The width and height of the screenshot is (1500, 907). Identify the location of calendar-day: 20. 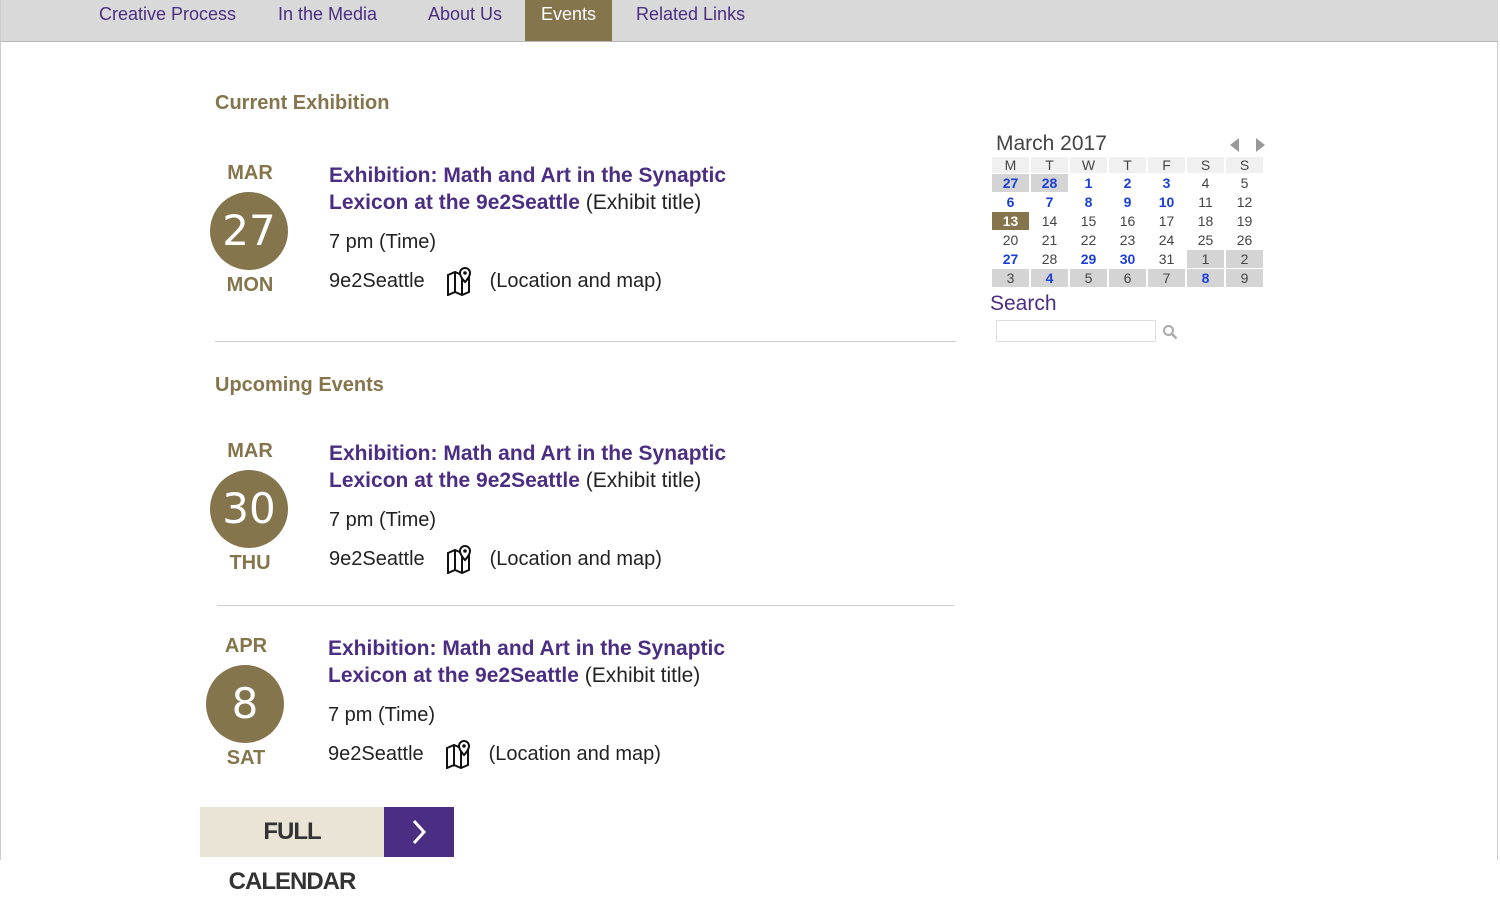
(1010, 240).